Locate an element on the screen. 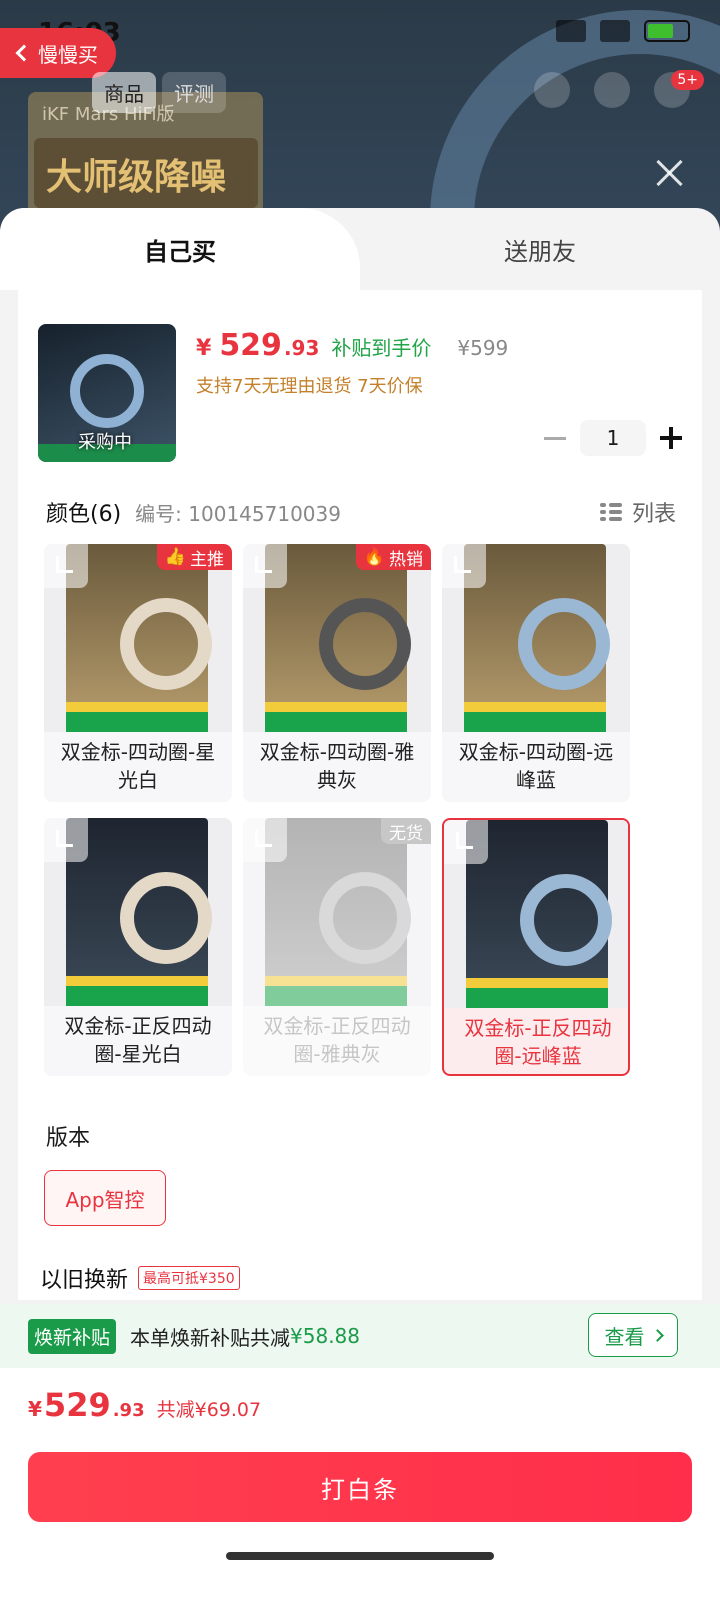  color-option-label: 双金标-正反四动圈-雅典灰 is located at coordinates (337, 1040).